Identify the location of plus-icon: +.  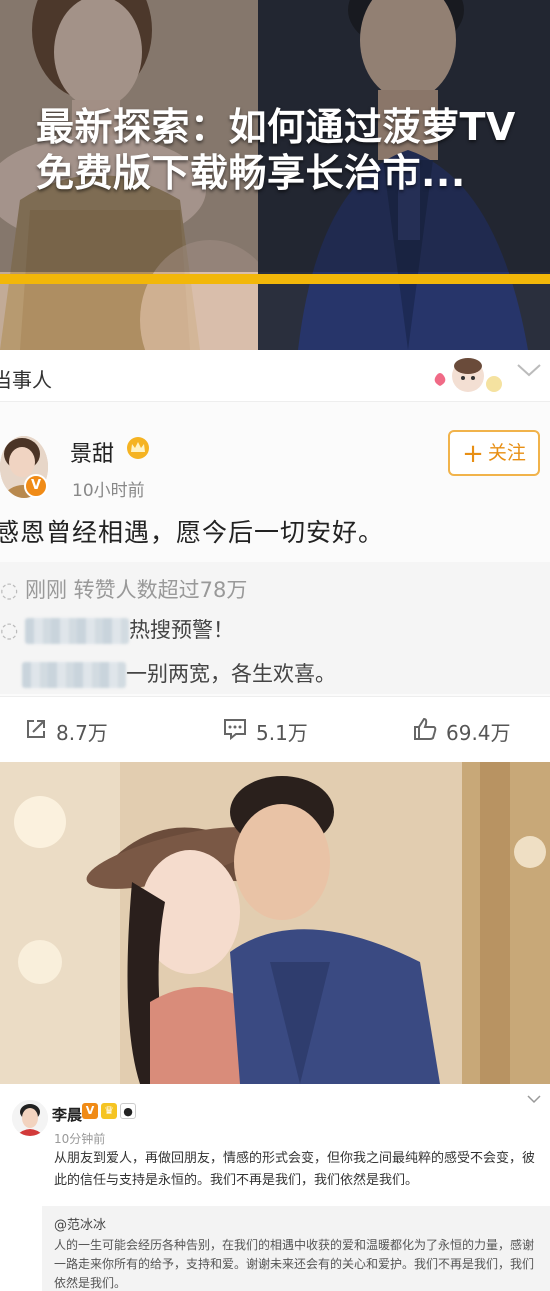
(473, 454).